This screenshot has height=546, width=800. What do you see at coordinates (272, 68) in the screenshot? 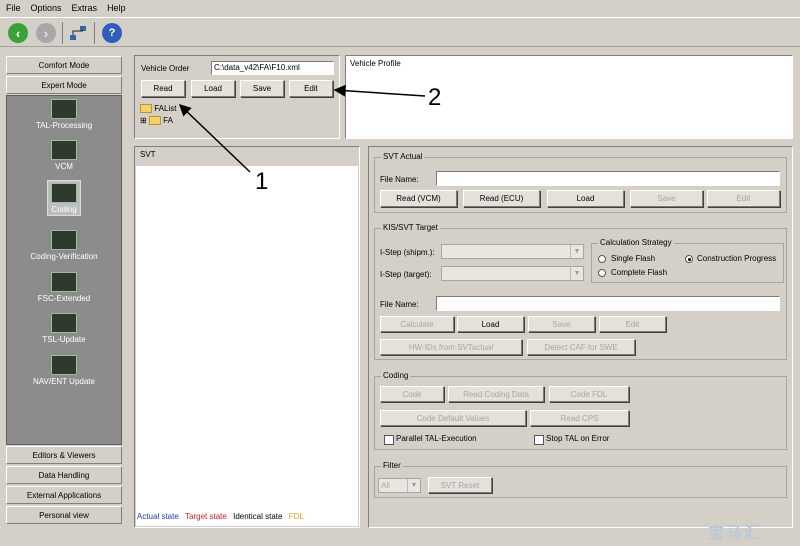
I see `vehicle-order-path-field: C:\data_v42\FA\F10.xml` at bounding box center [272, 68].